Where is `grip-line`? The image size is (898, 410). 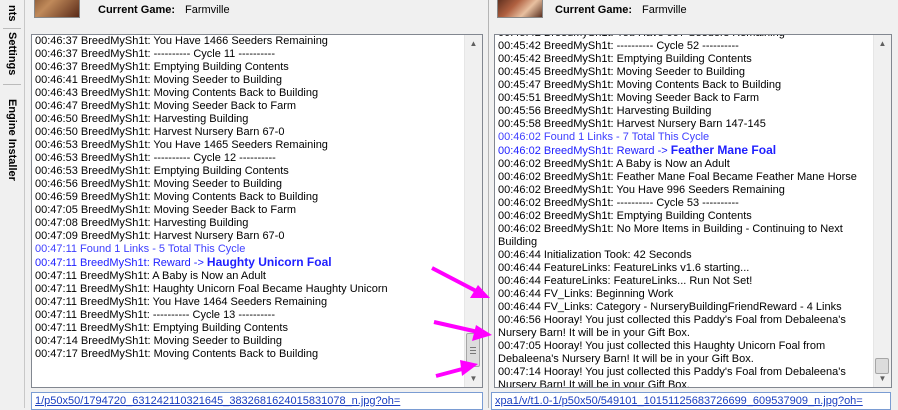 grip-line is located at coordinates (473, 347).